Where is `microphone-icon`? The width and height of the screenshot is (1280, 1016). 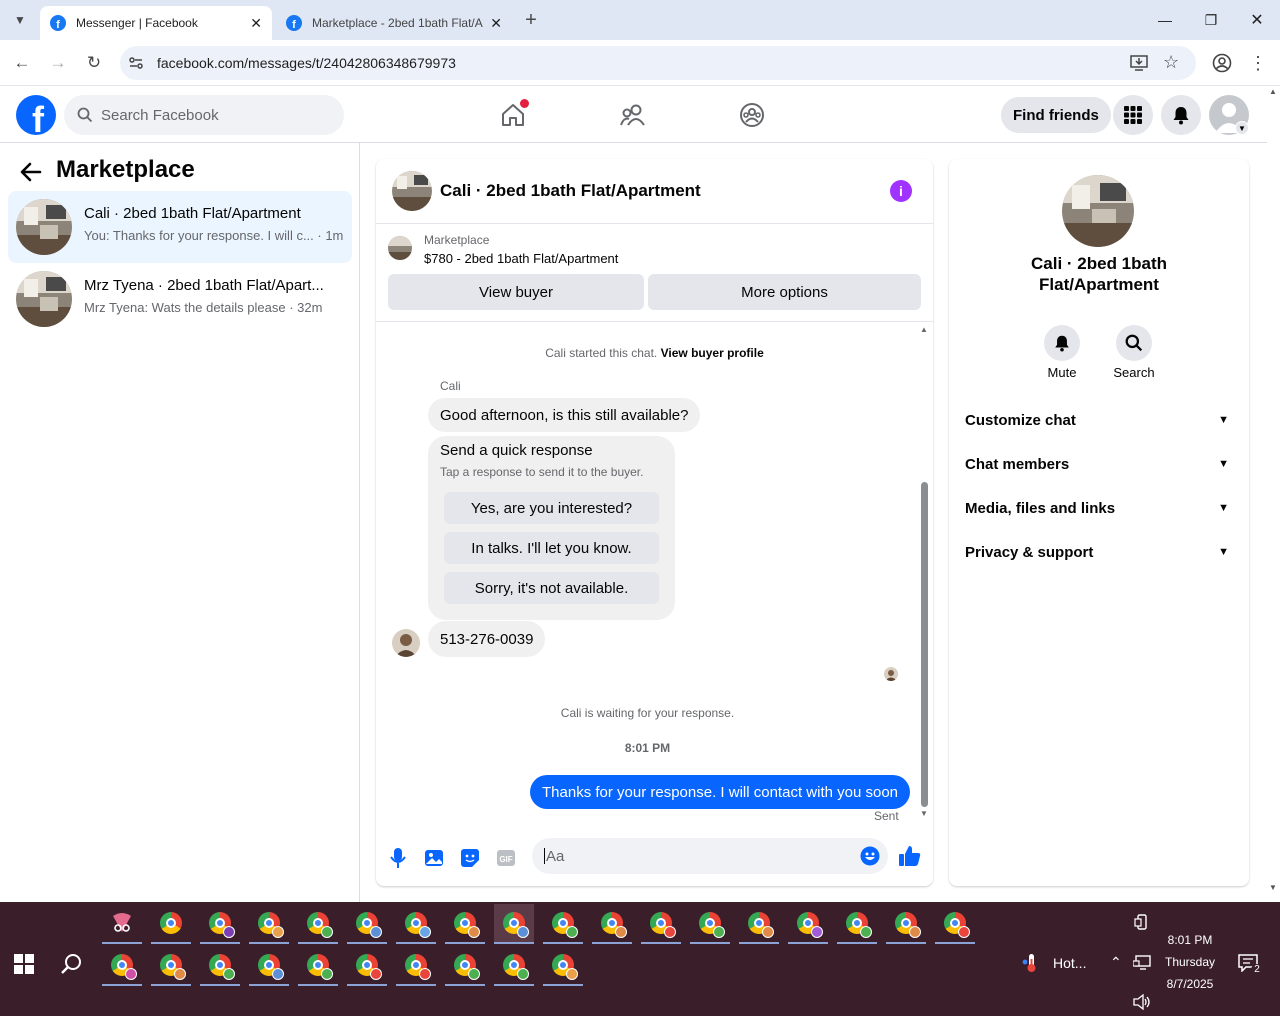 microphone-icon is located at coordinates (398, 858).